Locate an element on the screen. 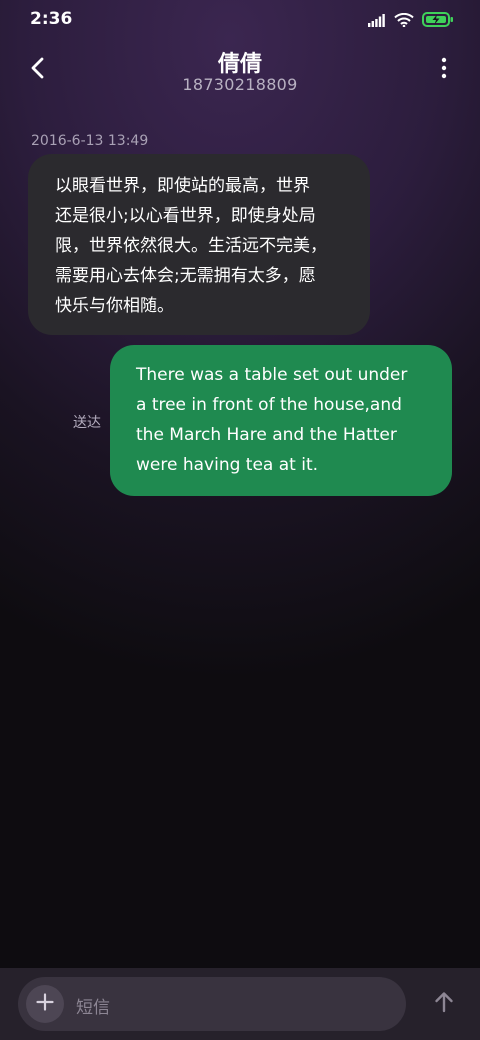 The image size is (480, 1040). message-text-line: a tree in front of the house,and is located at coordinates (269, 405).